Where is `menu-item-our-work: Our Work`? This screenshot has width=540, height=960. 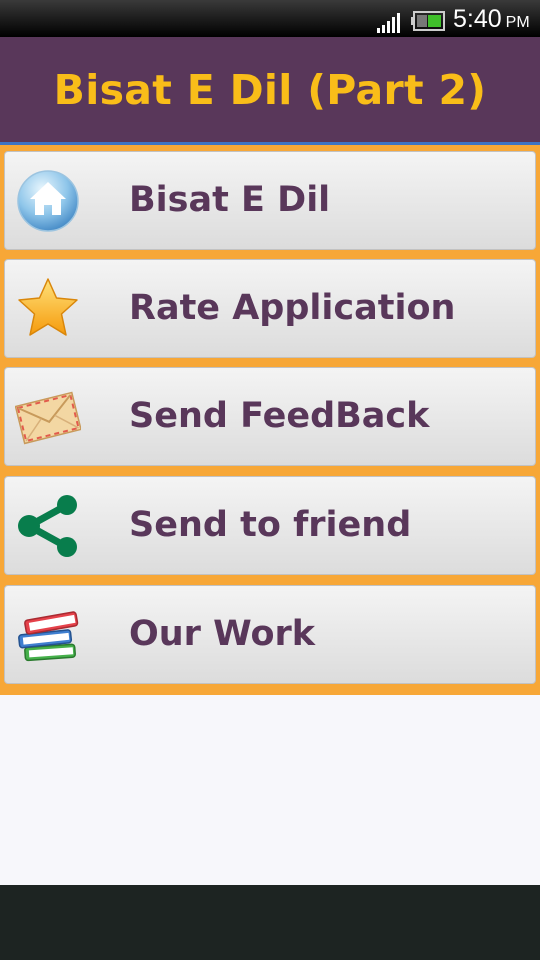
menu-item-our-work: Our Work is located at coordinates (270, 634).